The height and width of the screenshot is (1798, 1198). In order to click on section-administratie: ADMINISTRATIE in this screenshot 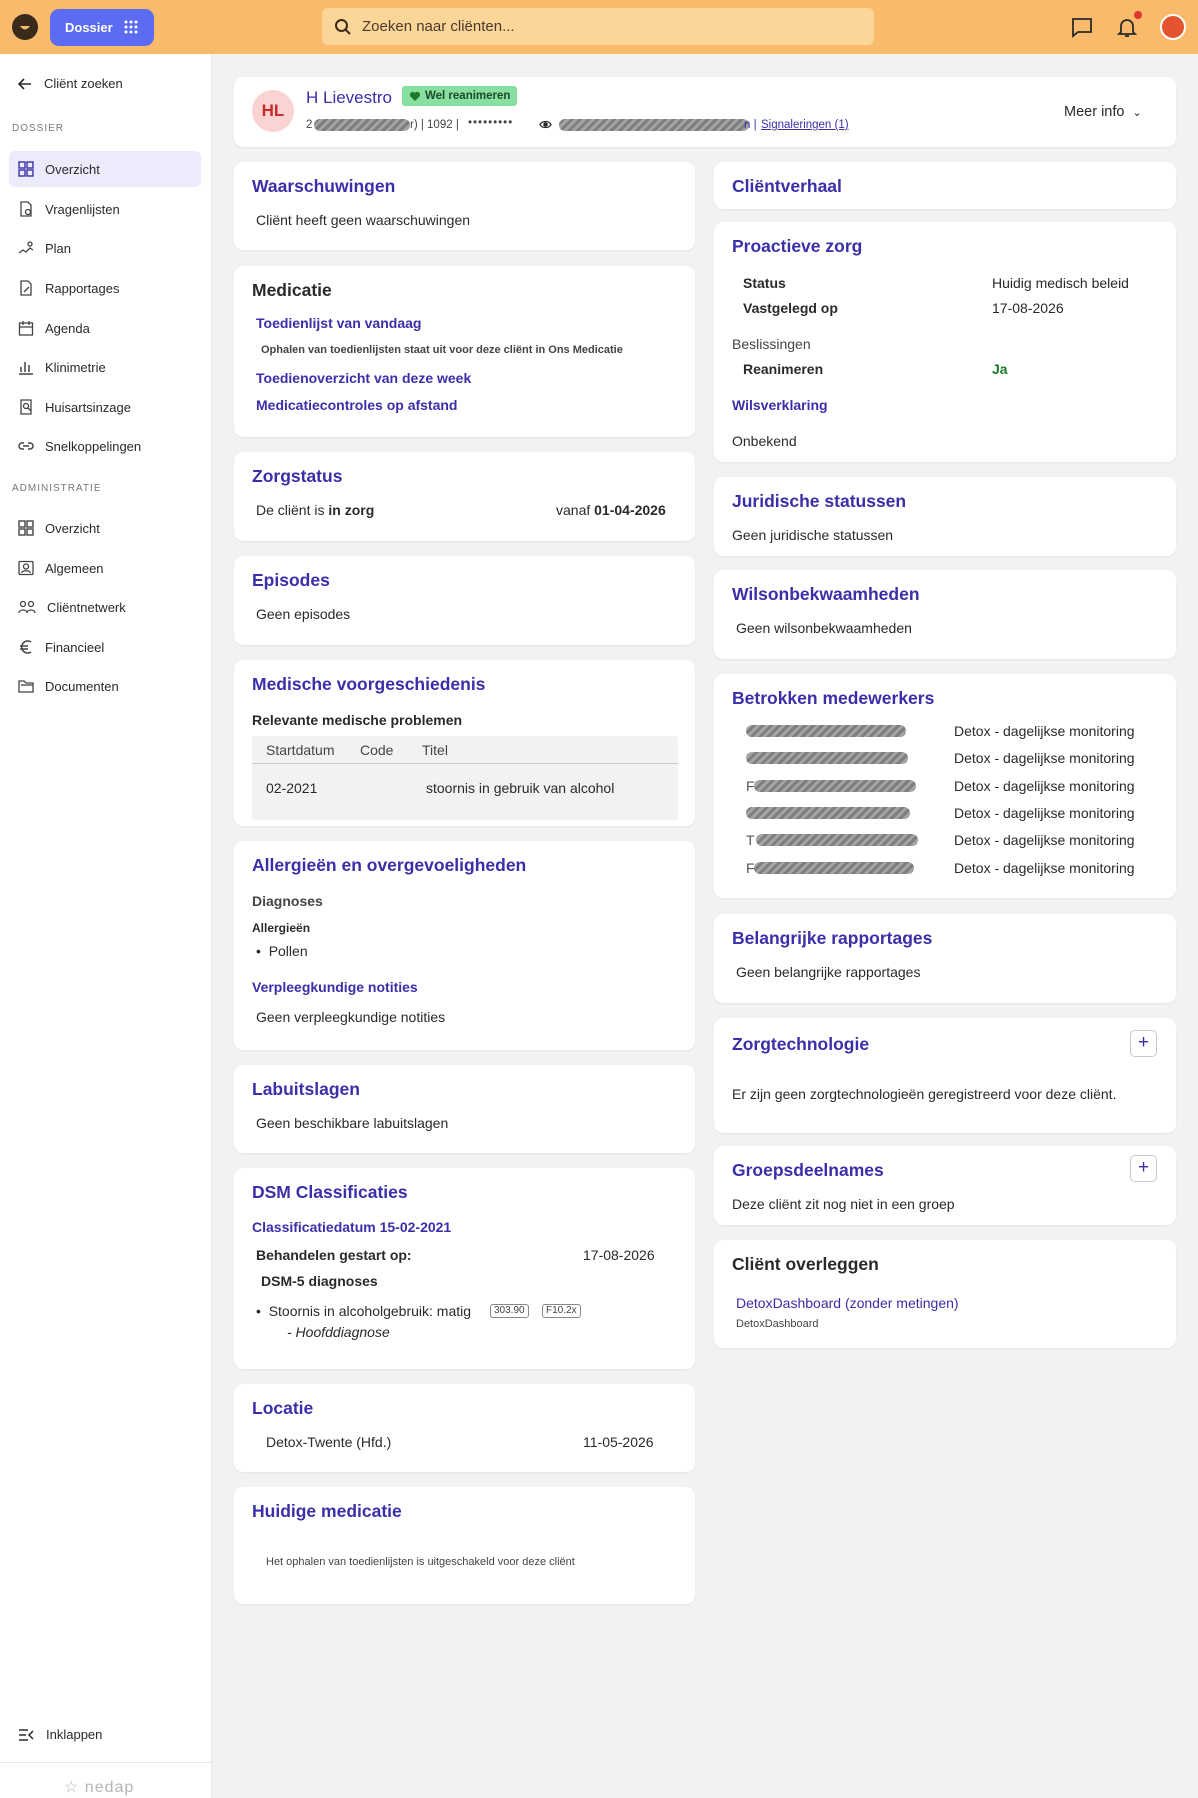, I will do `click(57, 488)`.